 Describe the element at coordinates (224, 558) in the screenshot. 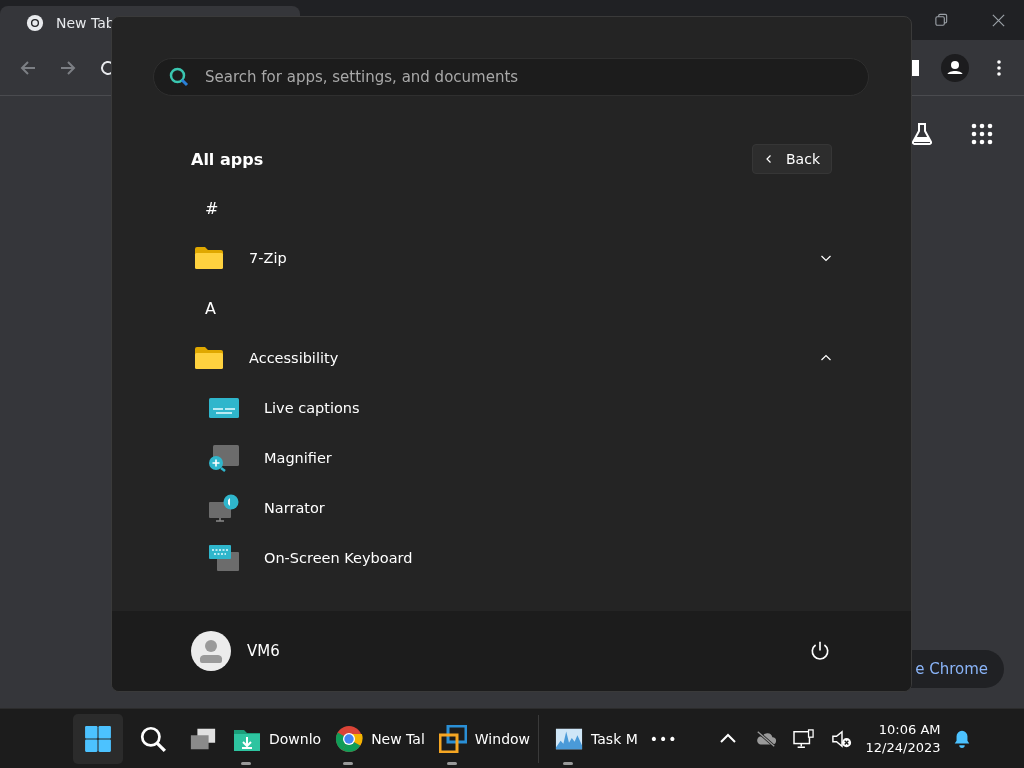

I see `keyboard-icon` at that location.